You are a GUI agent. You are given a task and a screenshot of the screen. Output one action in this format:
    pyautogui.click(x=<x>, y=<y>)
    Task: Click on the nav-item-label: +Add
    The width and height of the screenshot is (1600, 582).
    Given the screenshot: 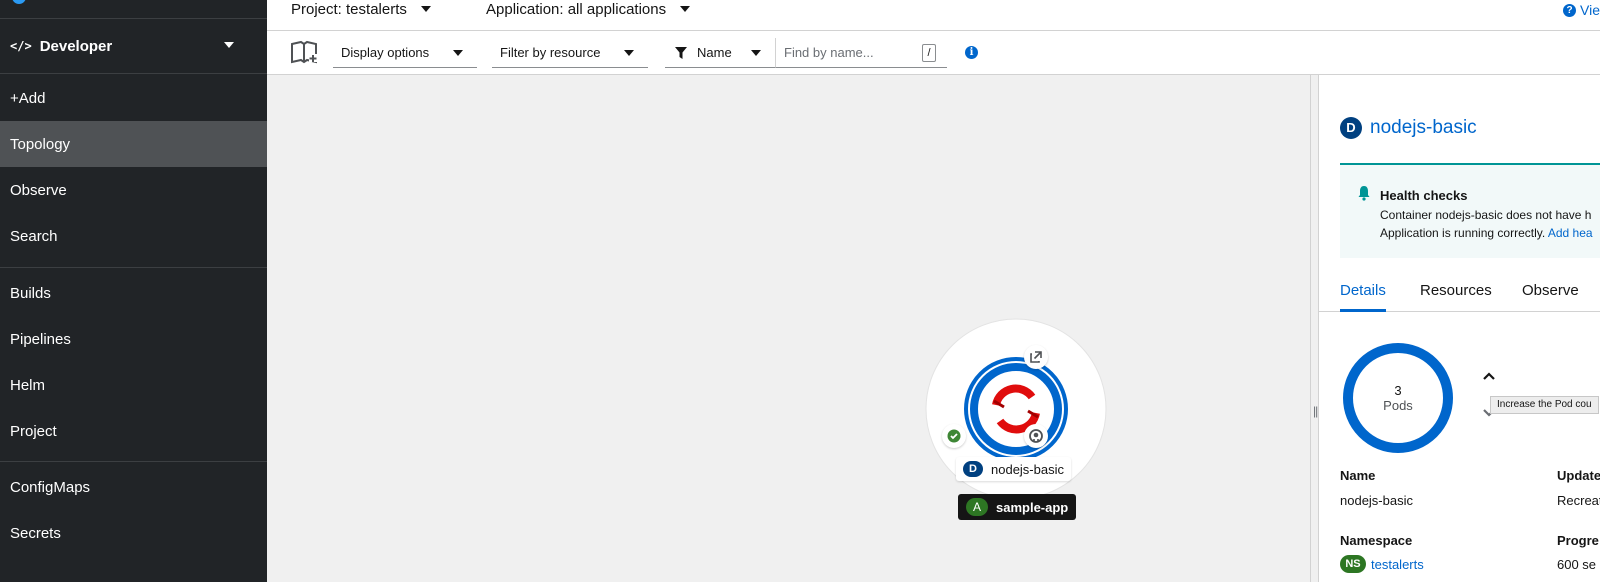 What is the action you would take?
    pyautogui.click(x=28, y=98)
    